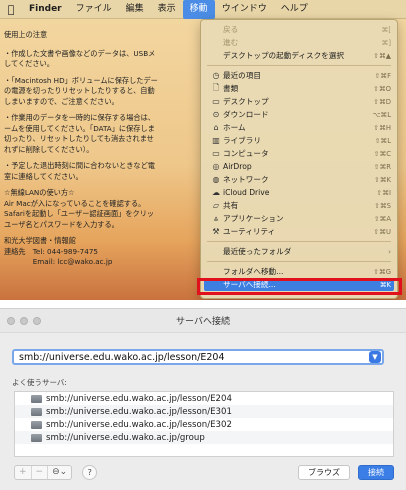 Image resolution: width=406 pixels, height=490 pixels. I want to click on menu-item-shortcut: ⇧⌘F, so click(382, 75).